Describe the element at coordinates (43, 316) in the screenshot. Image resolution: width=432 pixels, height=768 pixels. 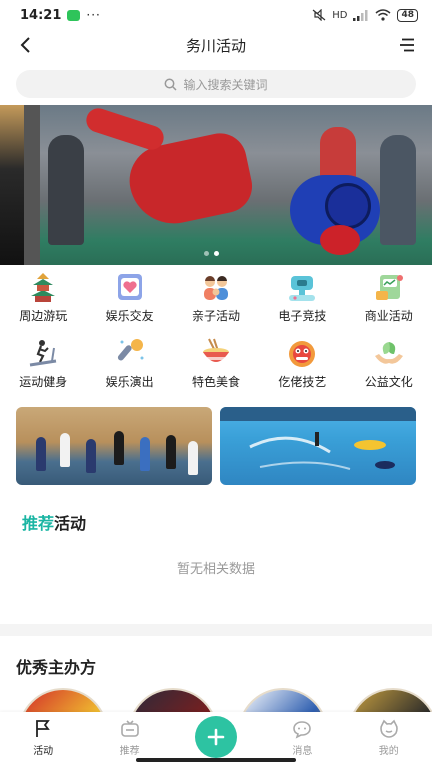
I see `category-label: 周边游玩` at that location.